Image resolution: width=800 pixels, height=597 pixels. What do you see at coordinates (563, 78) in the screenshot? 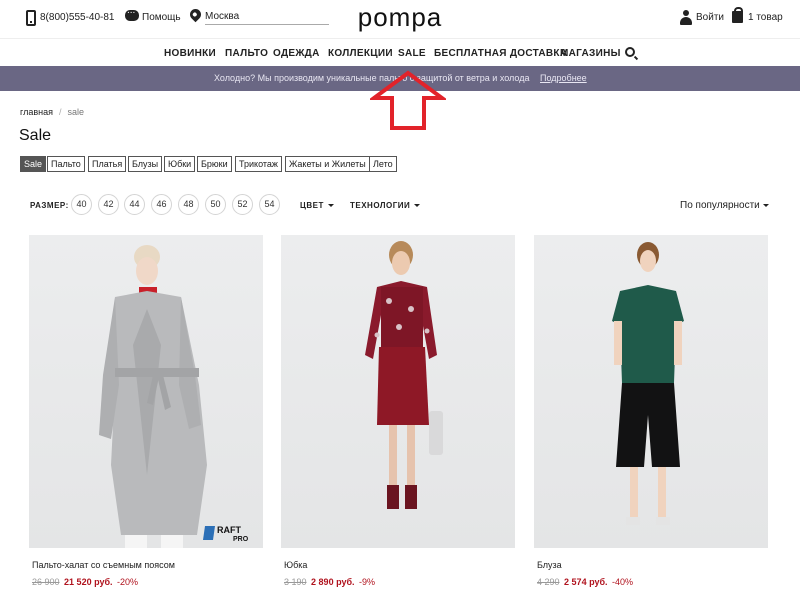
I see `promo-more-link: Подробнее` at bounding box center [563, 78].